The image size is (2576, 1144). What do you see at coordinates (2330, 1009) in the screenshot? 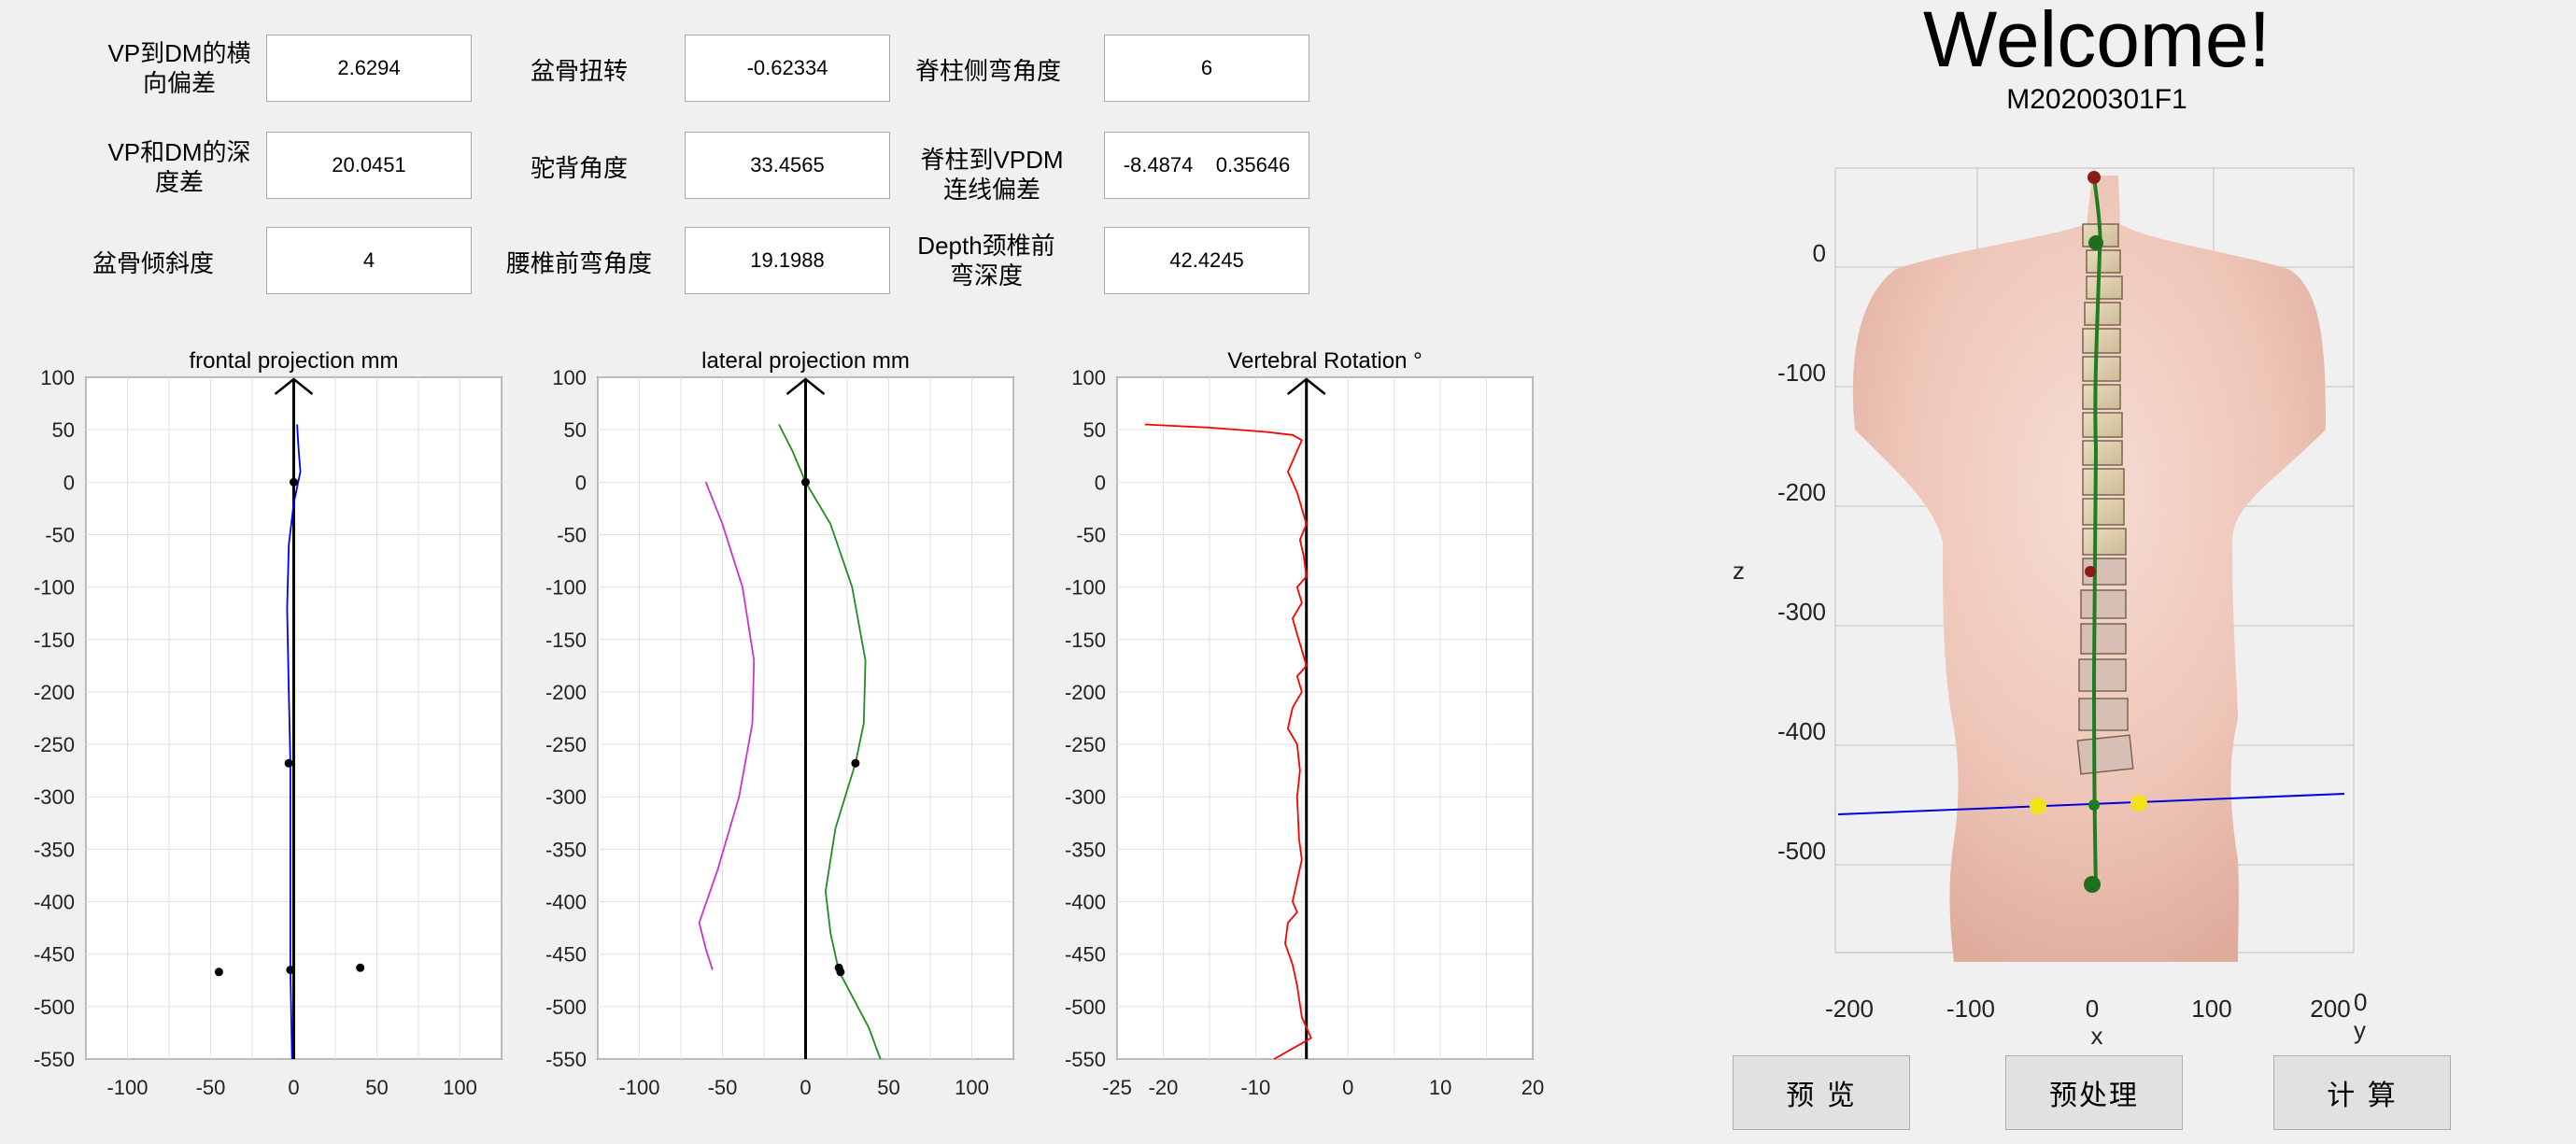
I see `x-tick: 200` at bounding box center [2330, 1009].